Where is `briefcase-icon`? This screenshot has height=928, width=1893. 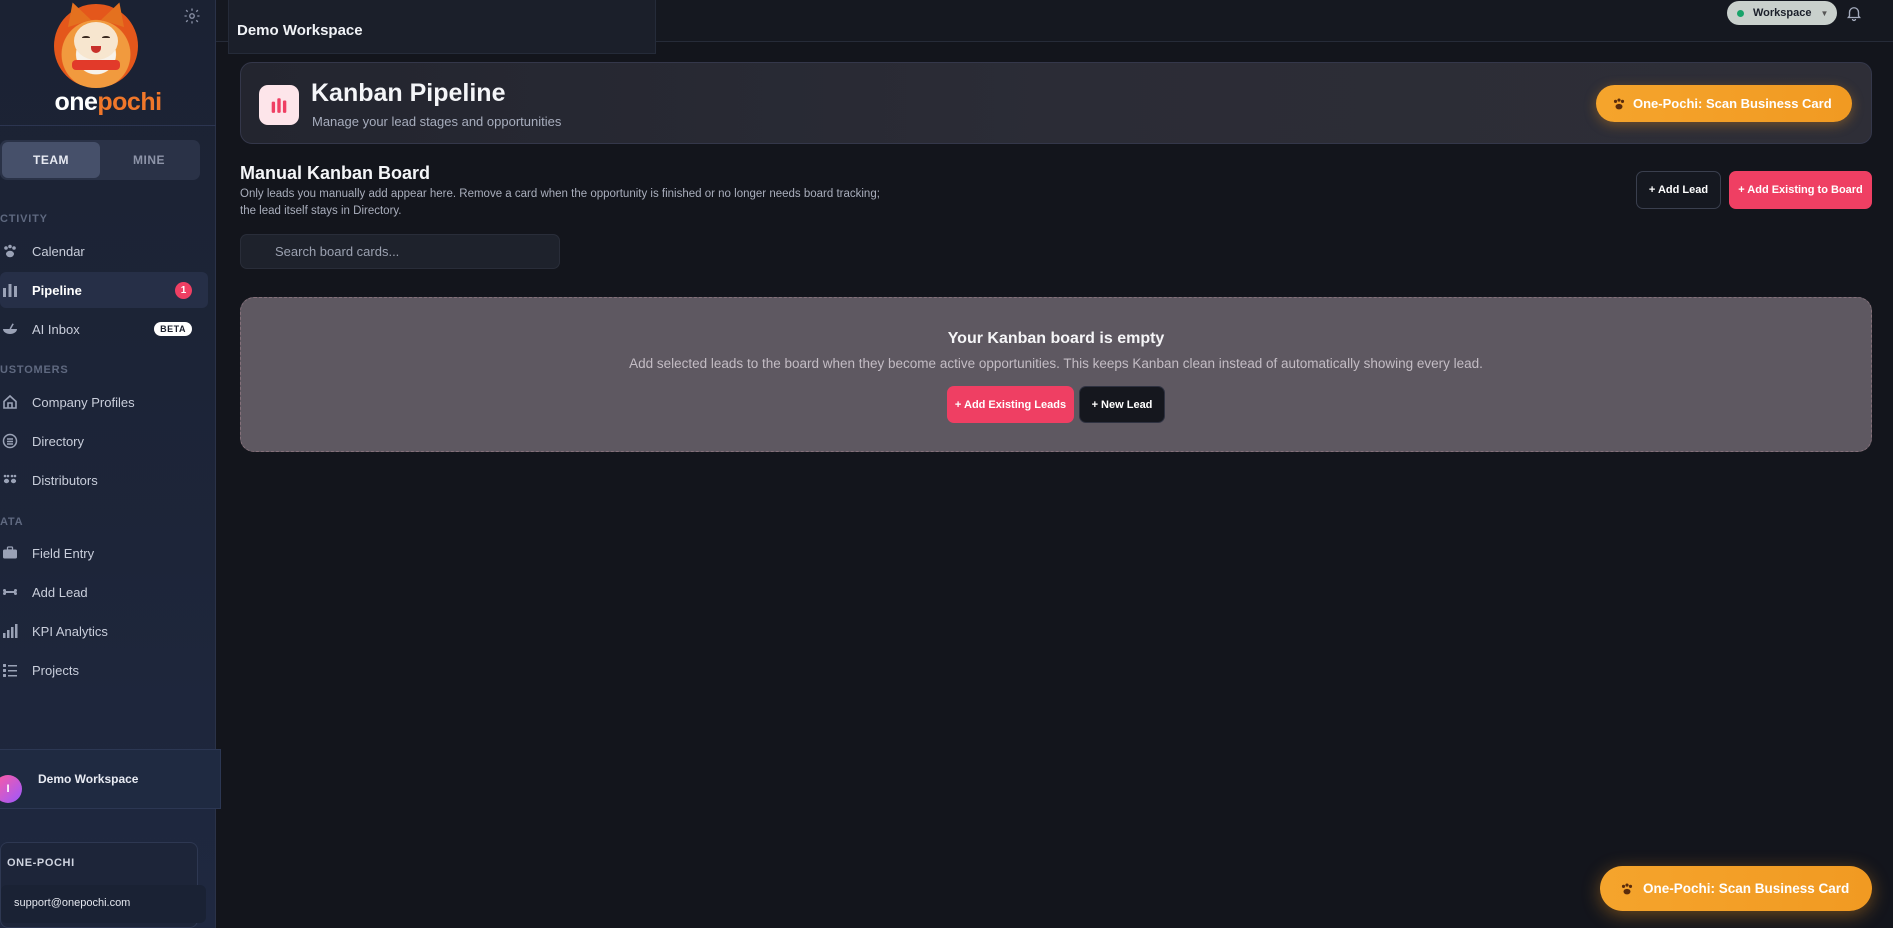 briefcase-icon is located at coordinates (10, 553).